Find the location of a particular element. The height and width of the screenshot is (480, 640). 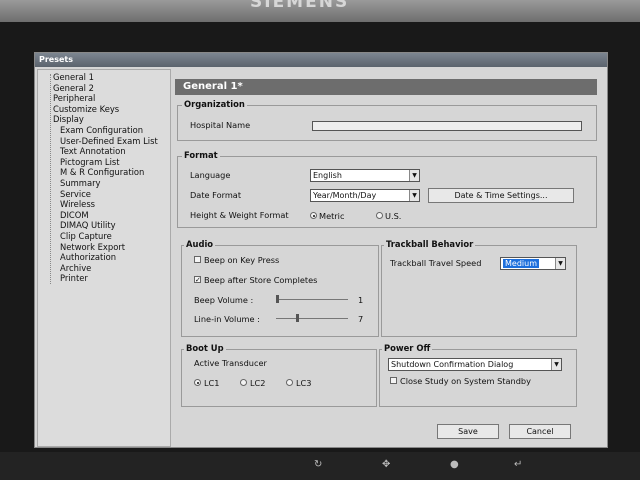

format-legend: Format is located at coordinates (201, 155).